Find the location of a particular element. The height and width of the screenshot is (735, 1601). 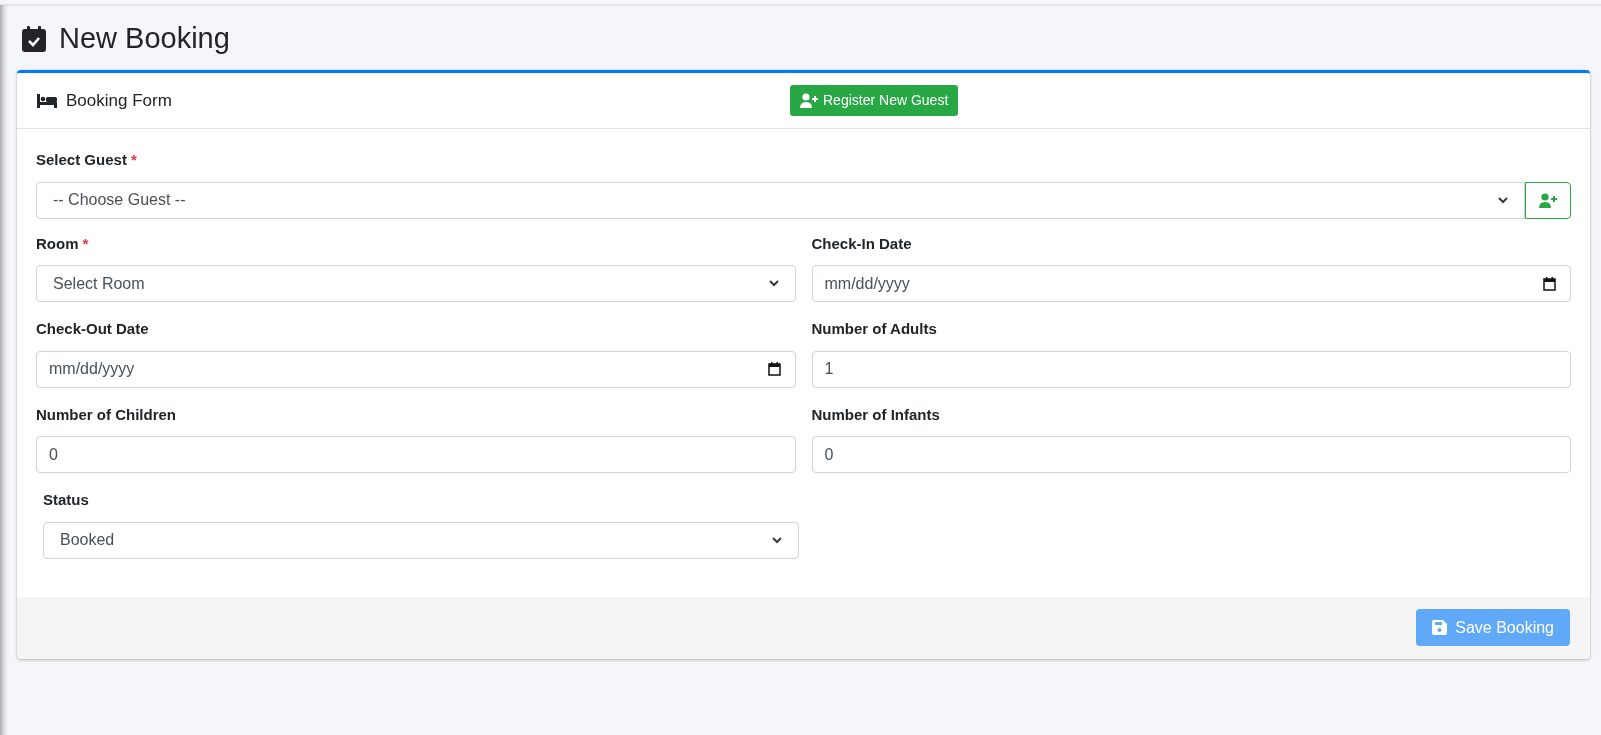

add-guest-button is located at coordinates (1548, 200).